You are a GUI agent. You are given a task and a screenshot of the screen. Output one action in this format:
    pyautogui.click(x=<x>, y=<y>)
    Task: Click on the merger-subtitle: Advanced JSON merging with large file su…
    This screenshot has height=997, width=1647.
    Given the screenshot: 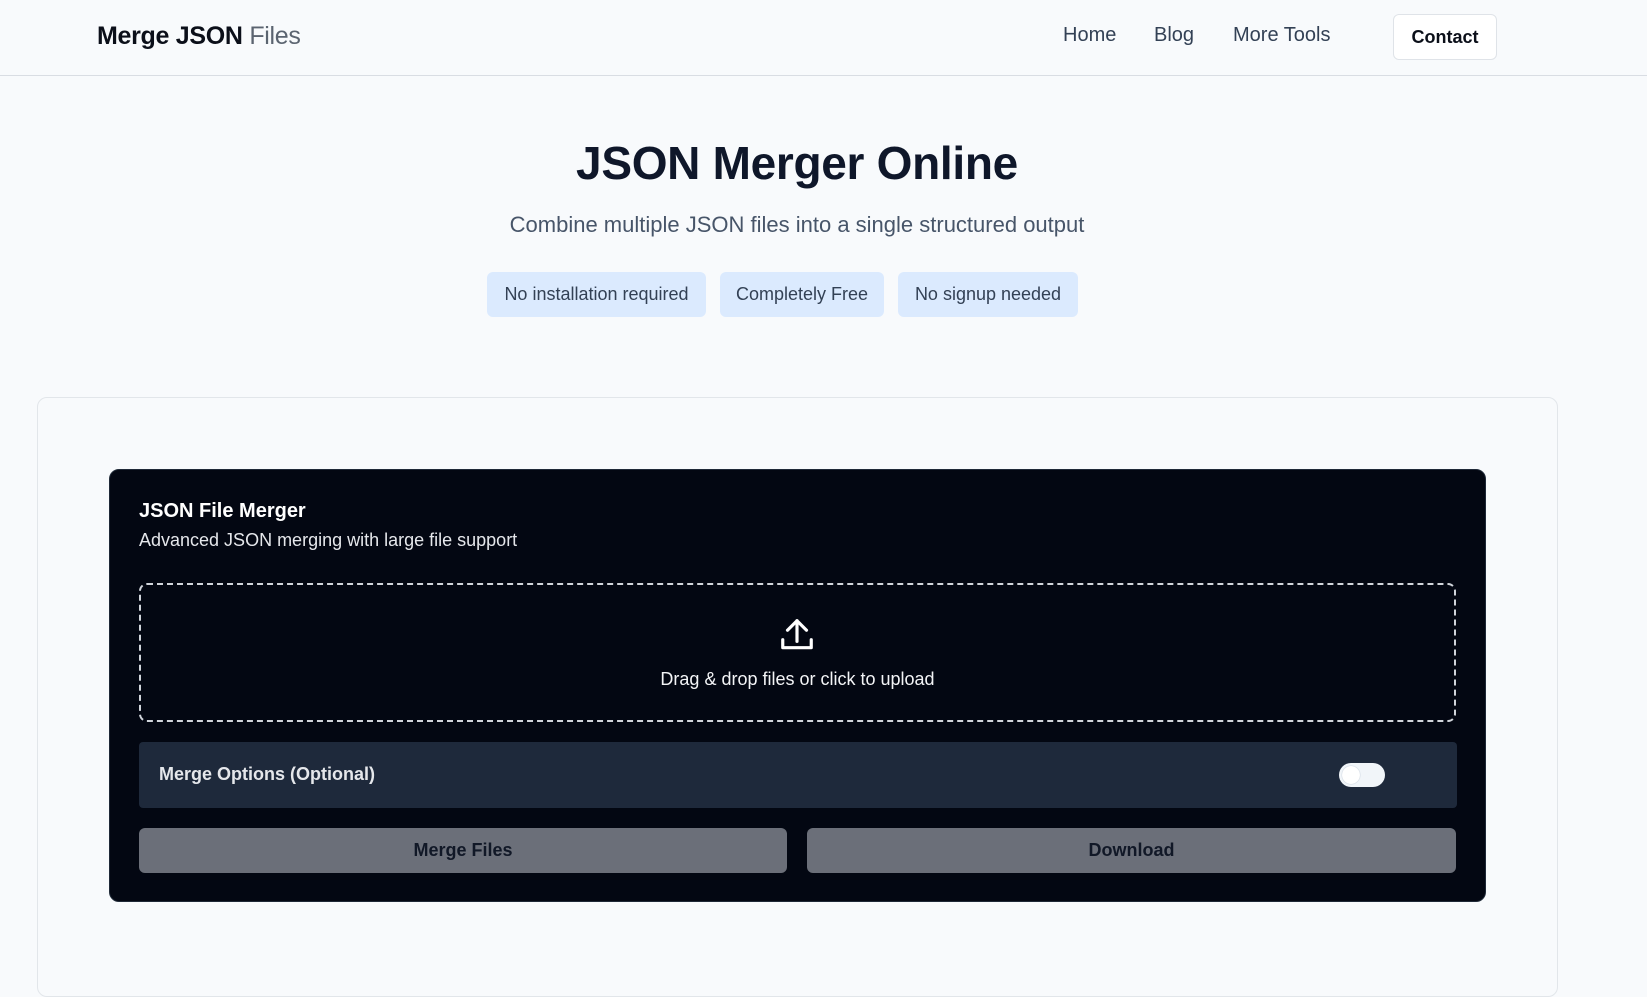 What is the action you would take?
    pyautogui.click(x=328, y=540)
    